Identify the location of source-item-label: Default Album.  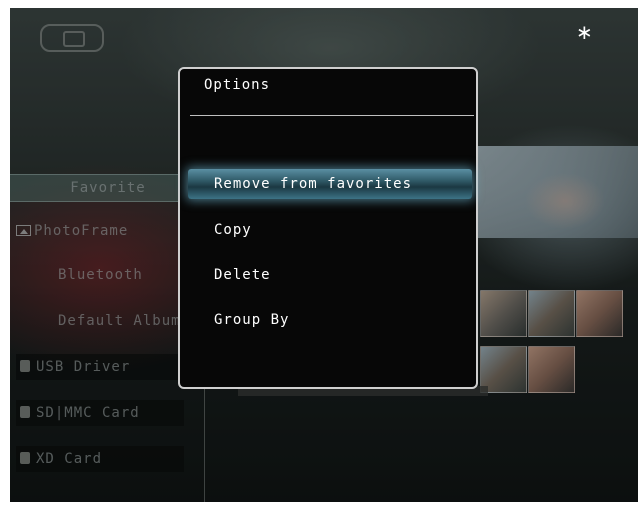
(119, 321).